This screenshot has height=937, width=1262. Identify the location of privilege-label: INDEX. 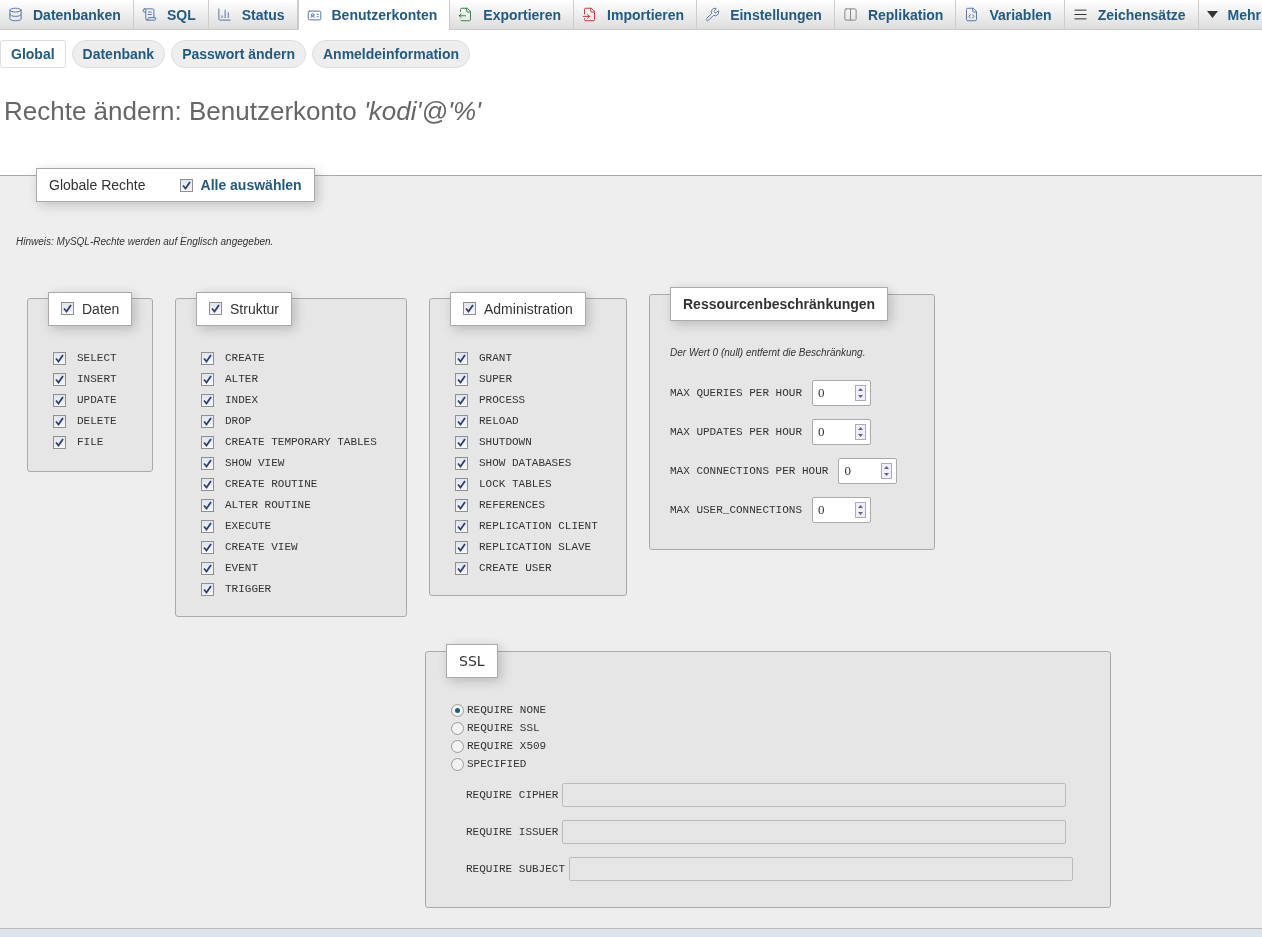
(241, 400).